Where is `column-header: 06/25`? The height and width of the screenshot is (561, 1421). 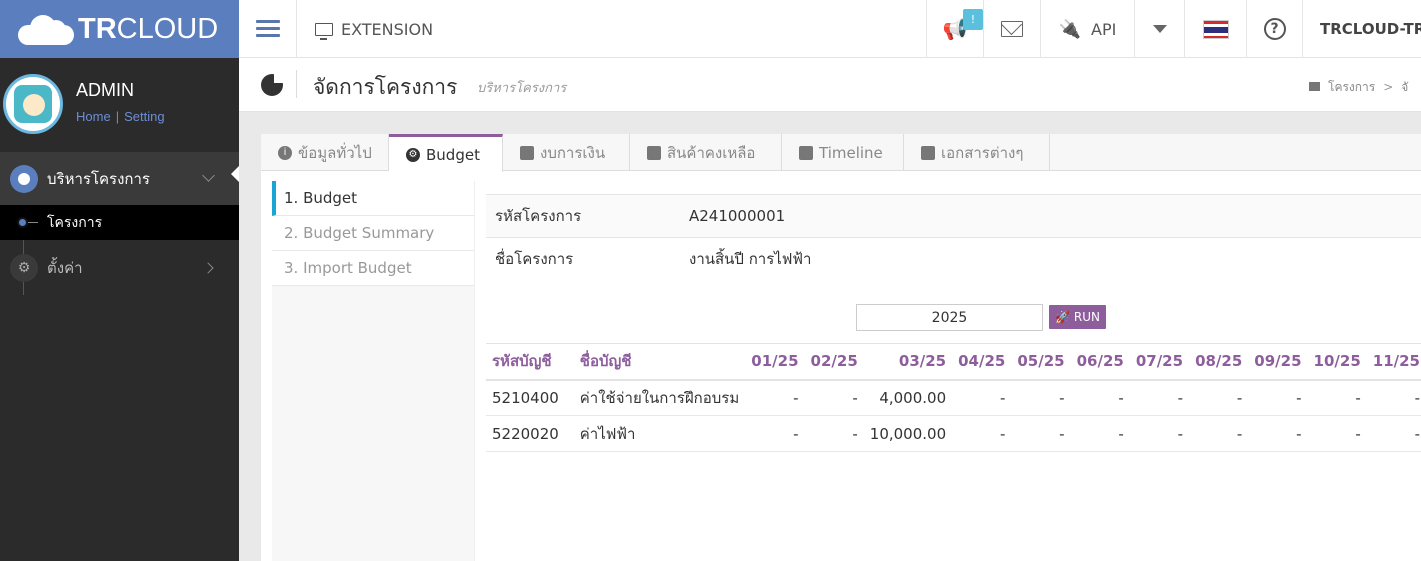 column-header: 06/25 is located at coordinates (1100, 362).